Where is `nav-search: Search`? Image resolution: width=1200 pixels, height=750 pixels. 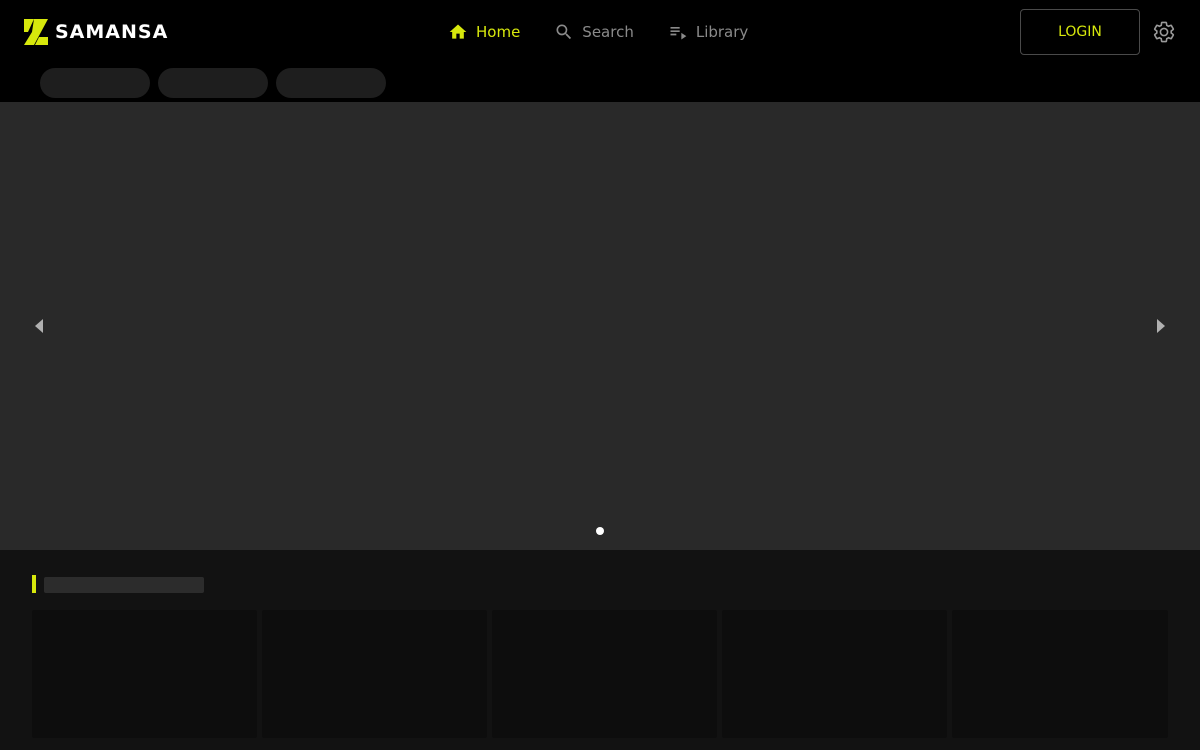
nav-search: Search is located at coordinates (594, 32).